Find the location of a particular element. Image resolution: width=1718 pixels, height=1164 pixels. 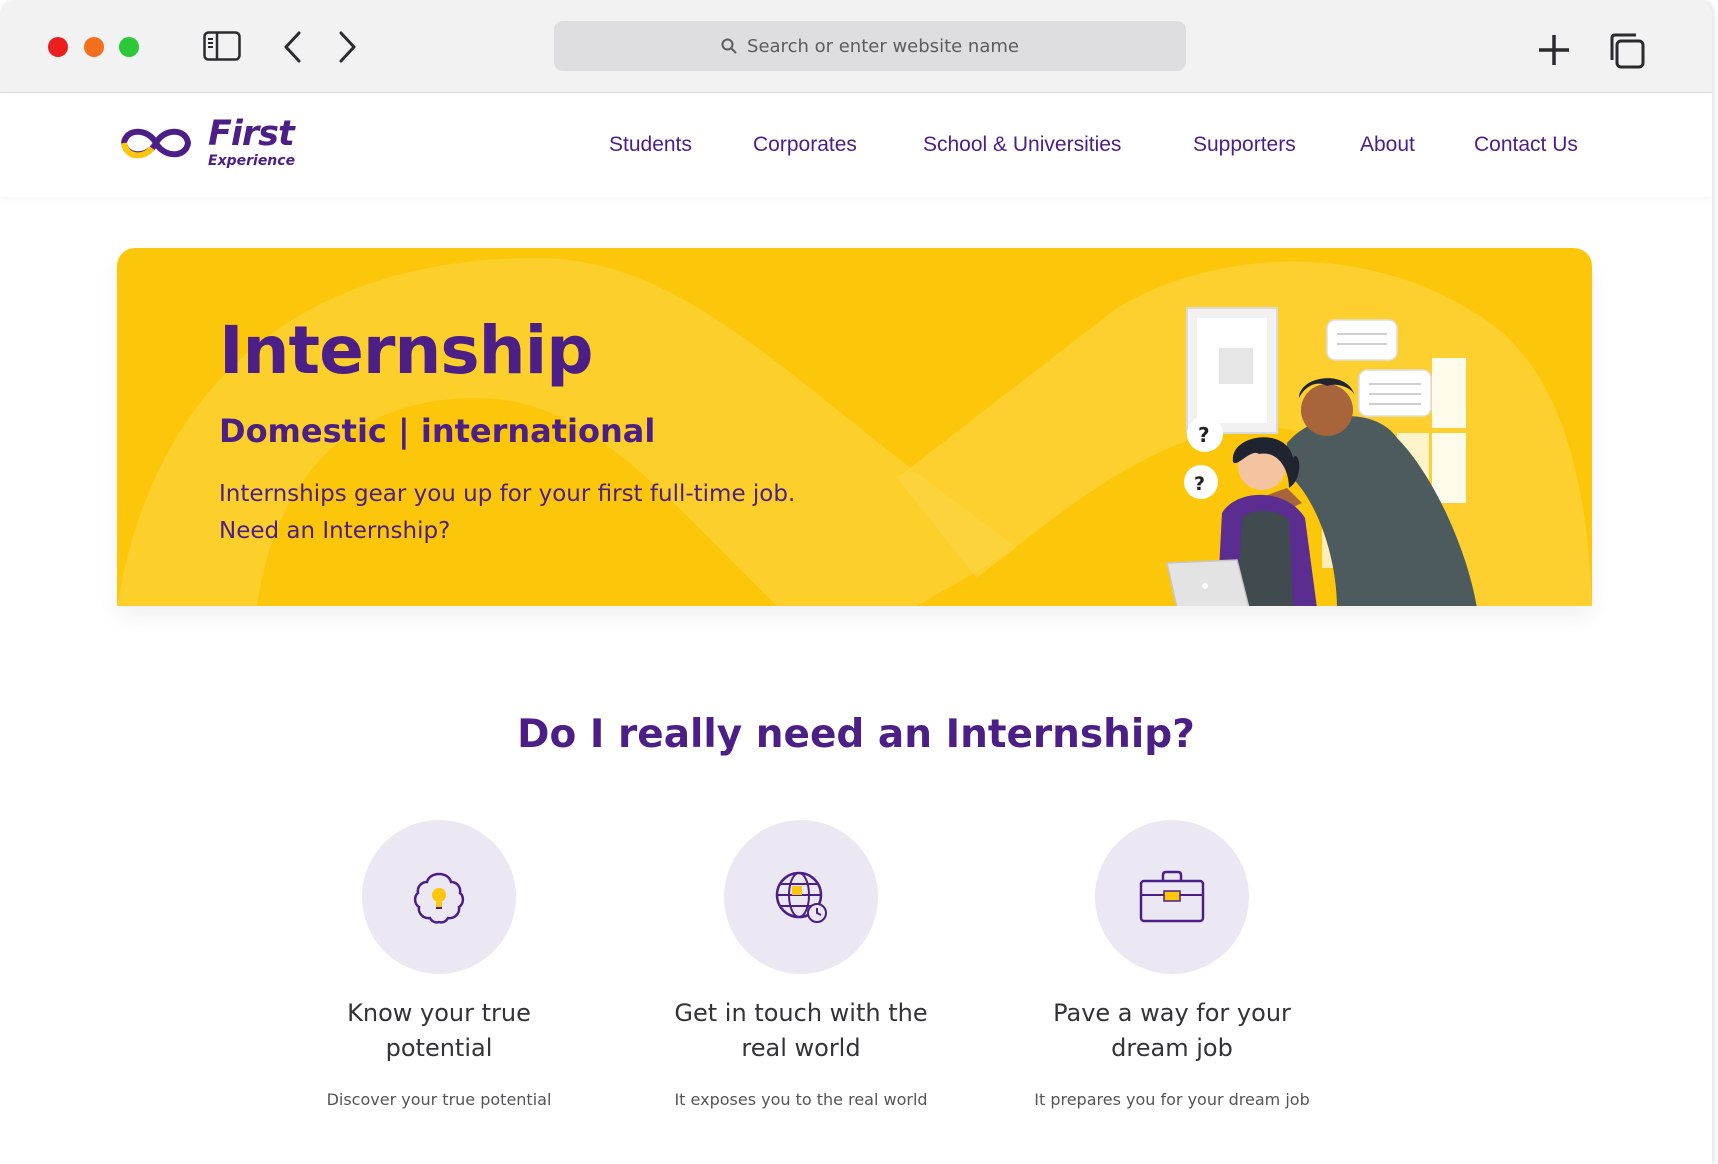

nav-students: Students is located at coordinates (650, 145).